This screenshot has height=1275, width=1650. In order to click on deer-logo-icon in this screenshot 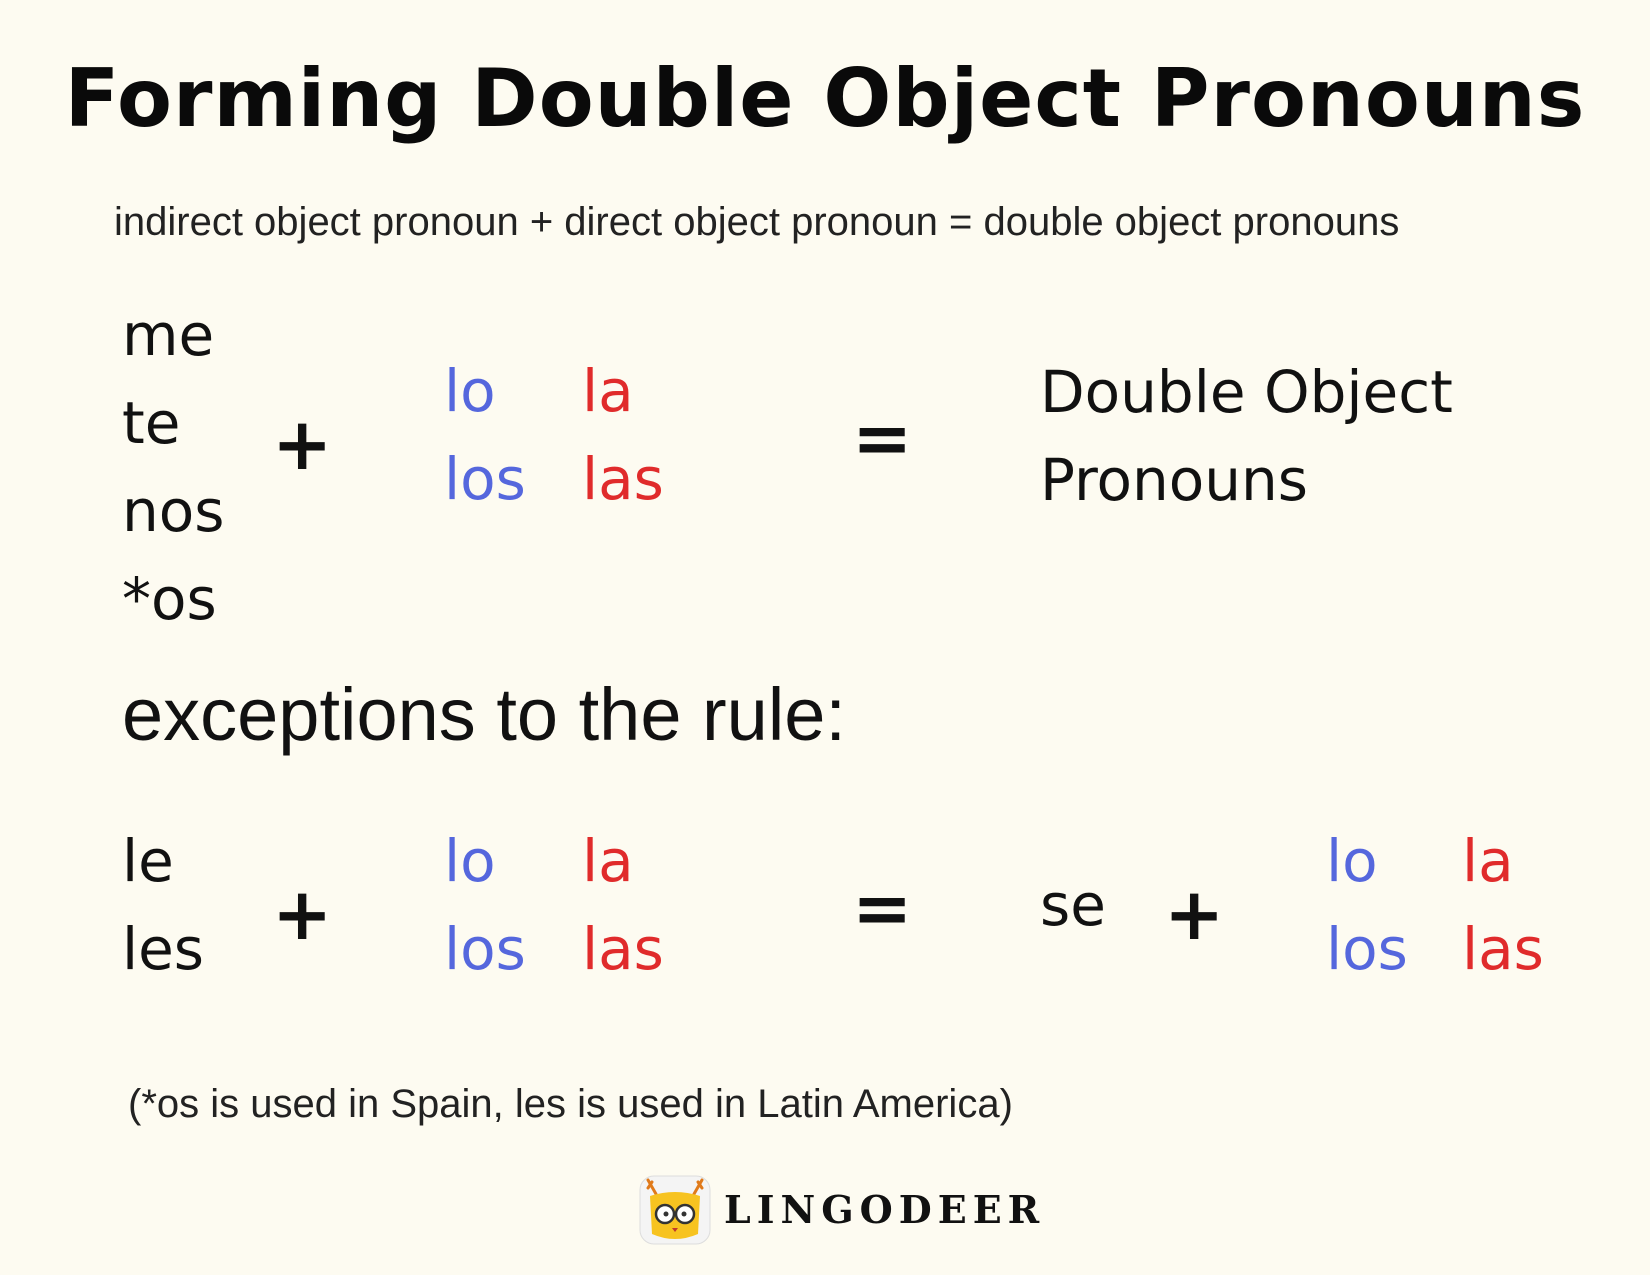, I will do `click(675, 1210)`.